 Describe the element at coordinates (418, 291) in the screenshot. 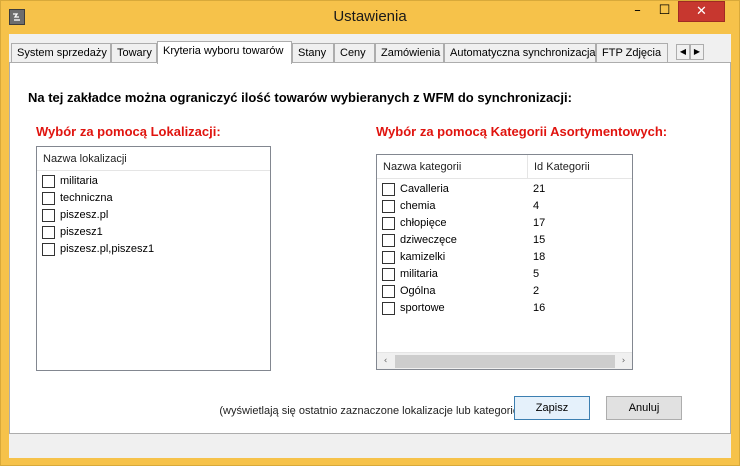

I see `category-name: Ogólna` at that location.